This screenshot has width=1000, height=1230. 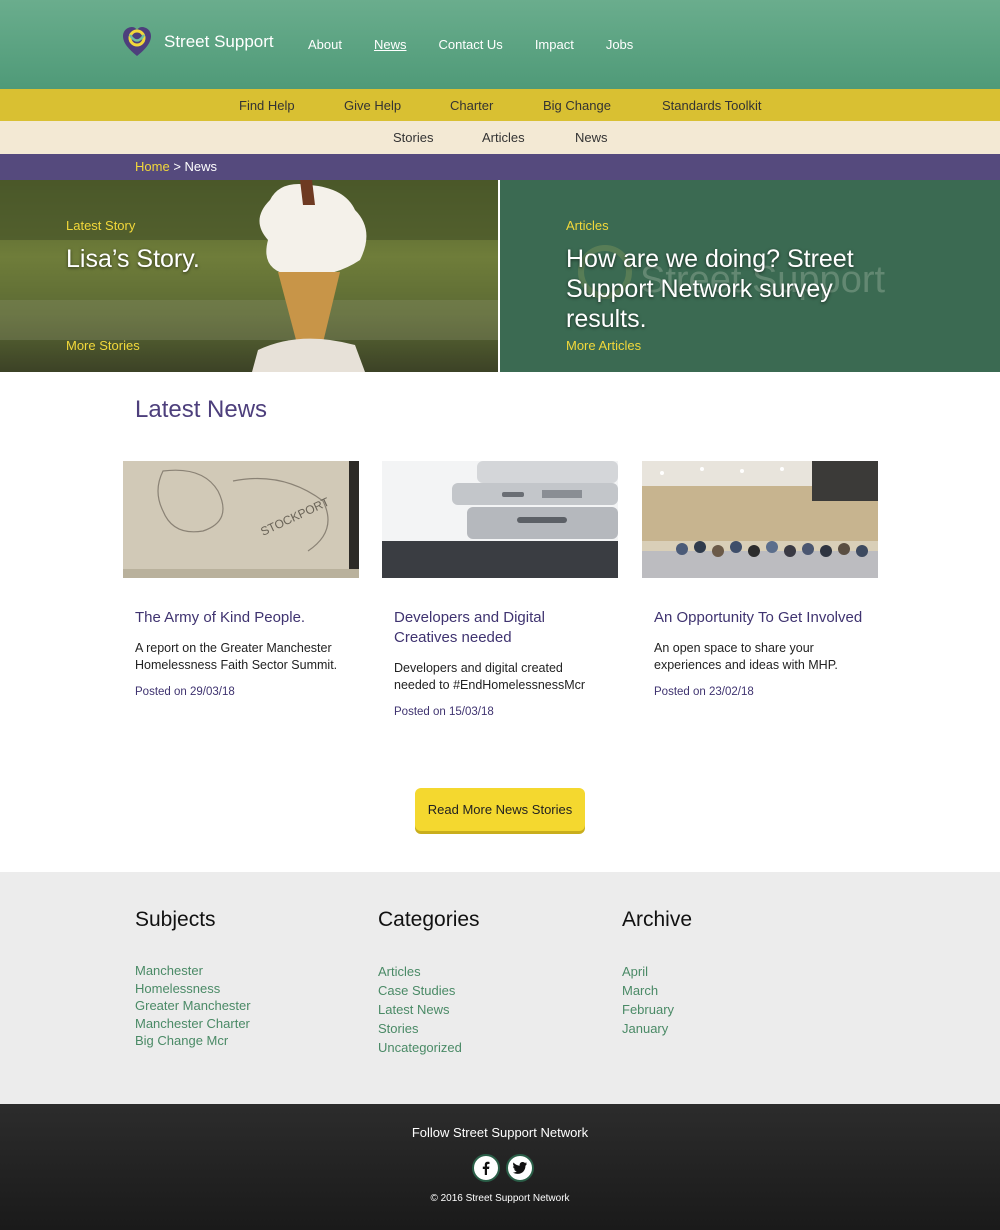 What do you see at coordinates (101, 225) in the screenshot?
I see `hero-left-eyebrow: Latest Story` at bounding box center [101, 225].